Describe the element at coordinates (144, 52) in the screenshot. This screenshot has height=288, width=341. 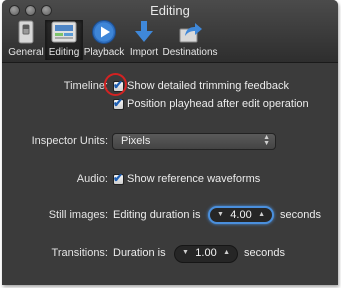
I see `tab-import-label: Import` at that location.